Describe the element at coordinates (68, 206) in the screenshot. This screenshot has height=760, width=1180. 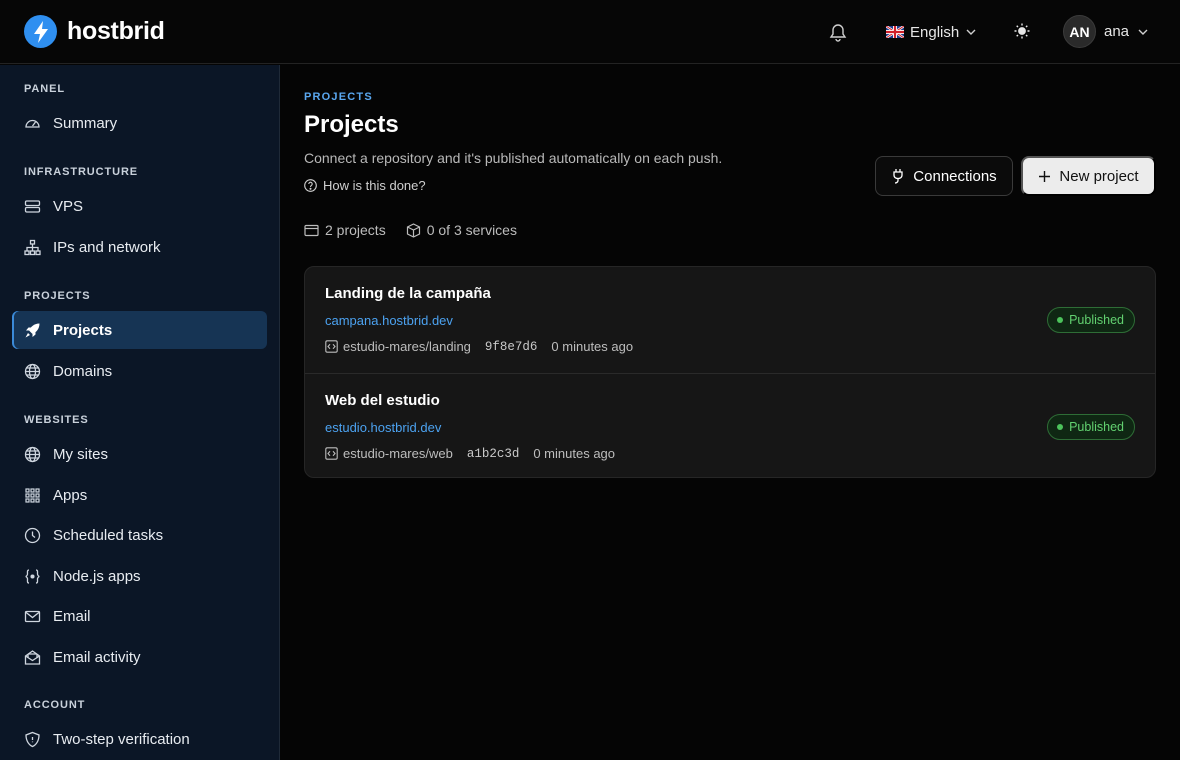
I see `sidebar-item-label: VPS` at that location.